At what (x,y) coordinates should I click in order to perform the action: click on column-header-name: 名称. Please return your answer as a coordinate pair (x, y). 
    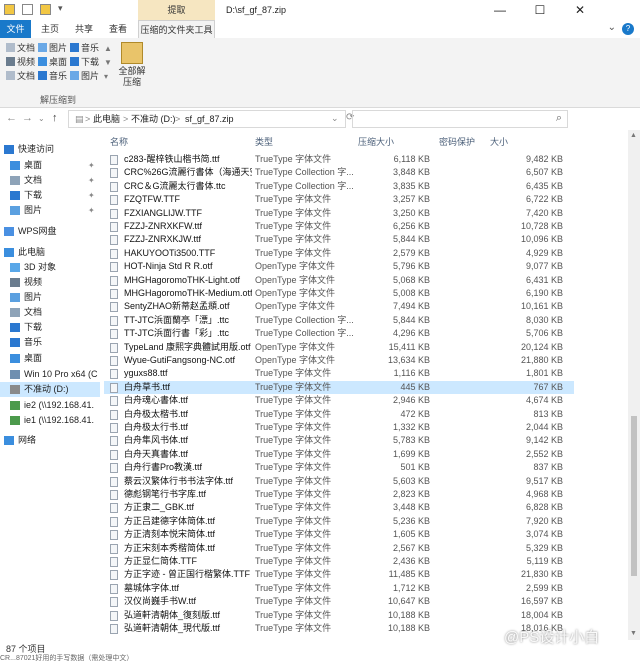
    Looking at the image, I should click on (119, 142).